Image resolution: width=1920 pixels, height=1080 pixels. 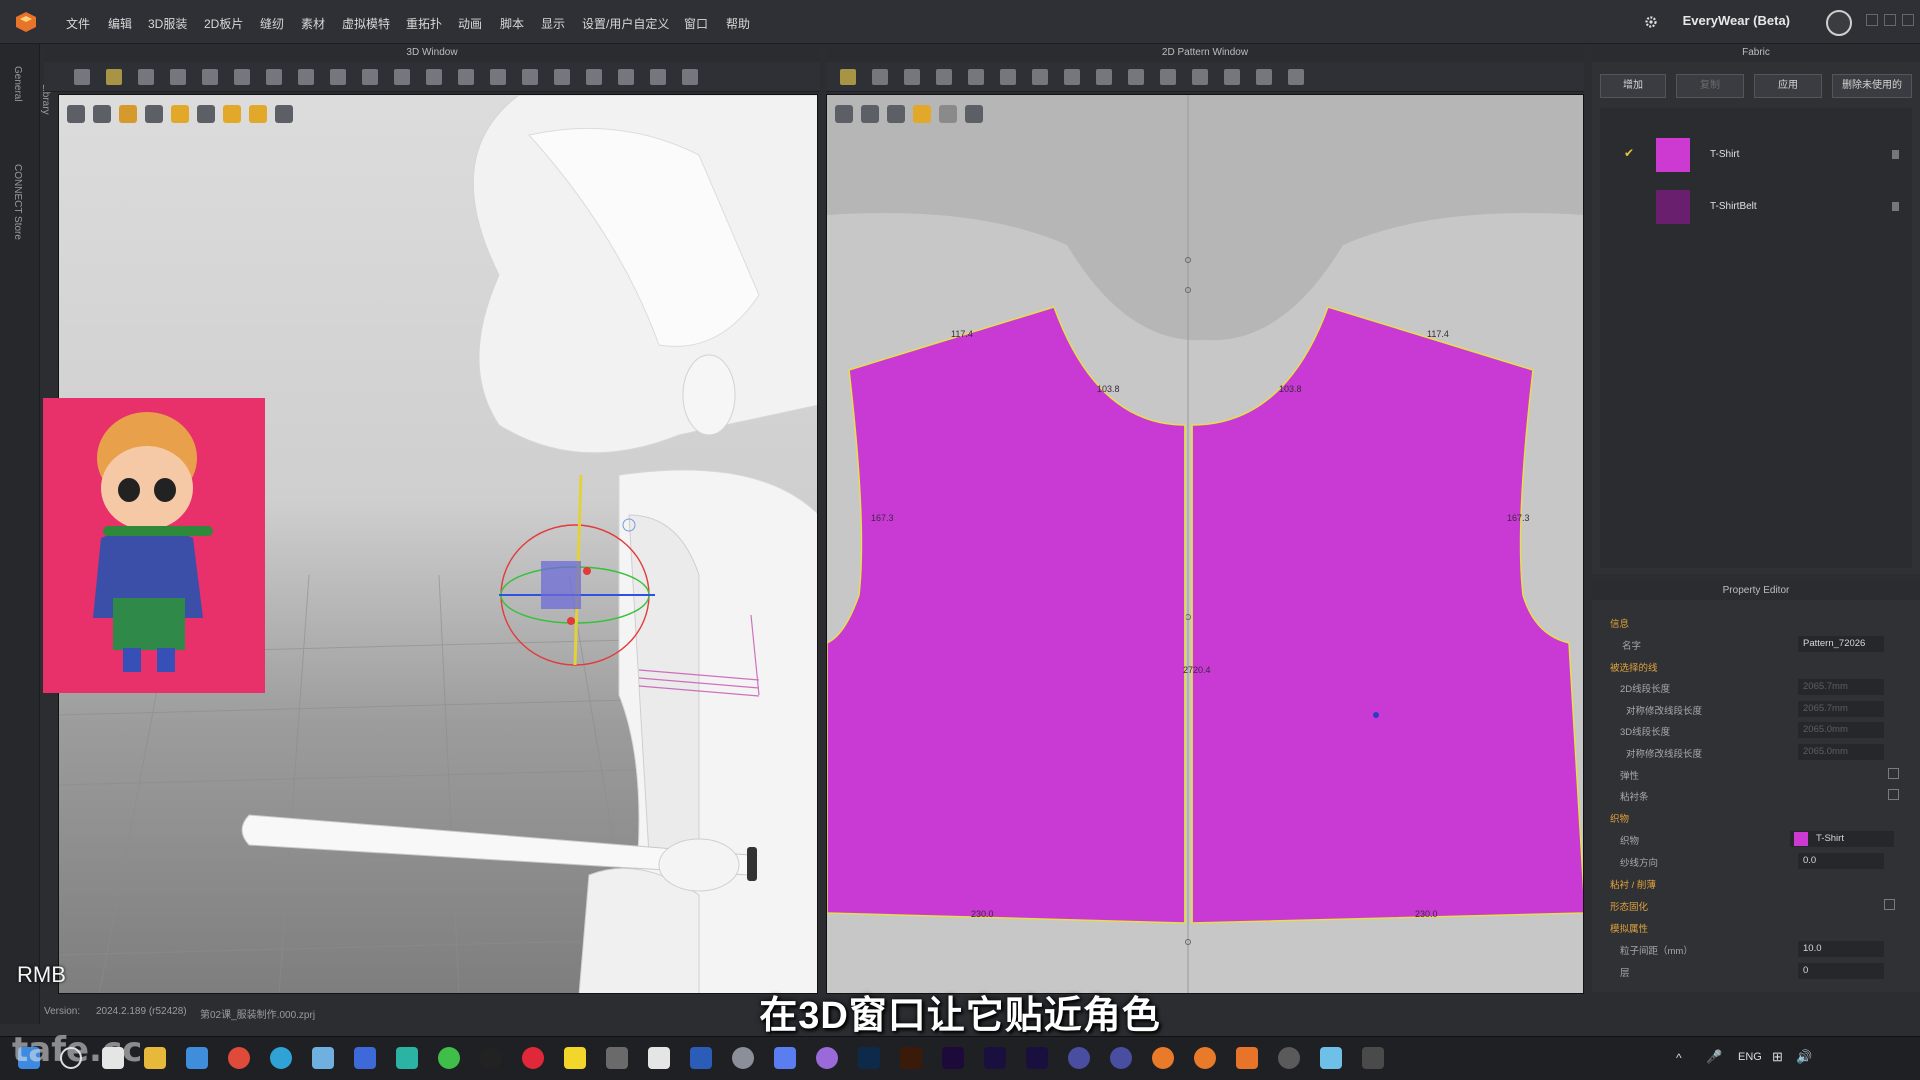 I want to click on tab-connect-store: CONNECT Store, so click(x=17, y=202).